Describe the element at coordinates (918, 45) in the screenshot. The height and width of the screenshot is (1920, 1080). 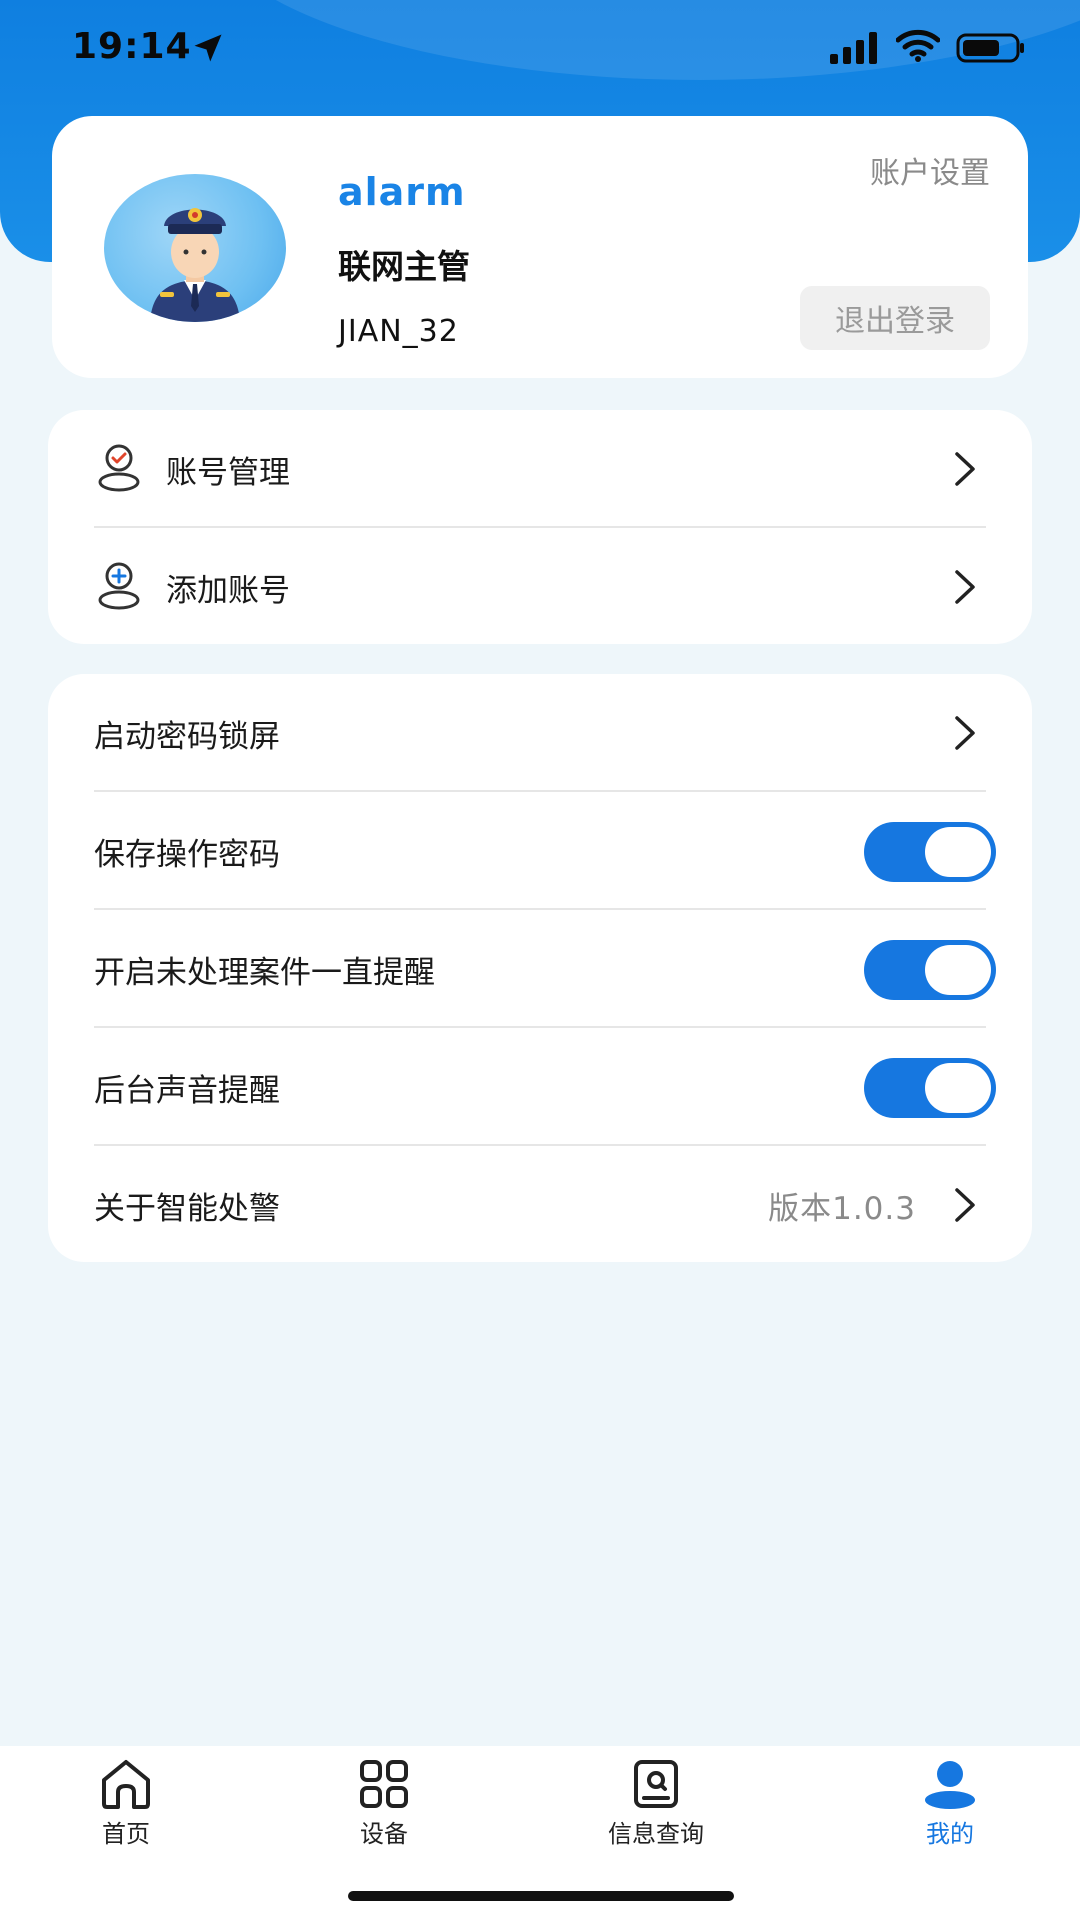
I see `wifi-icon` at that location.